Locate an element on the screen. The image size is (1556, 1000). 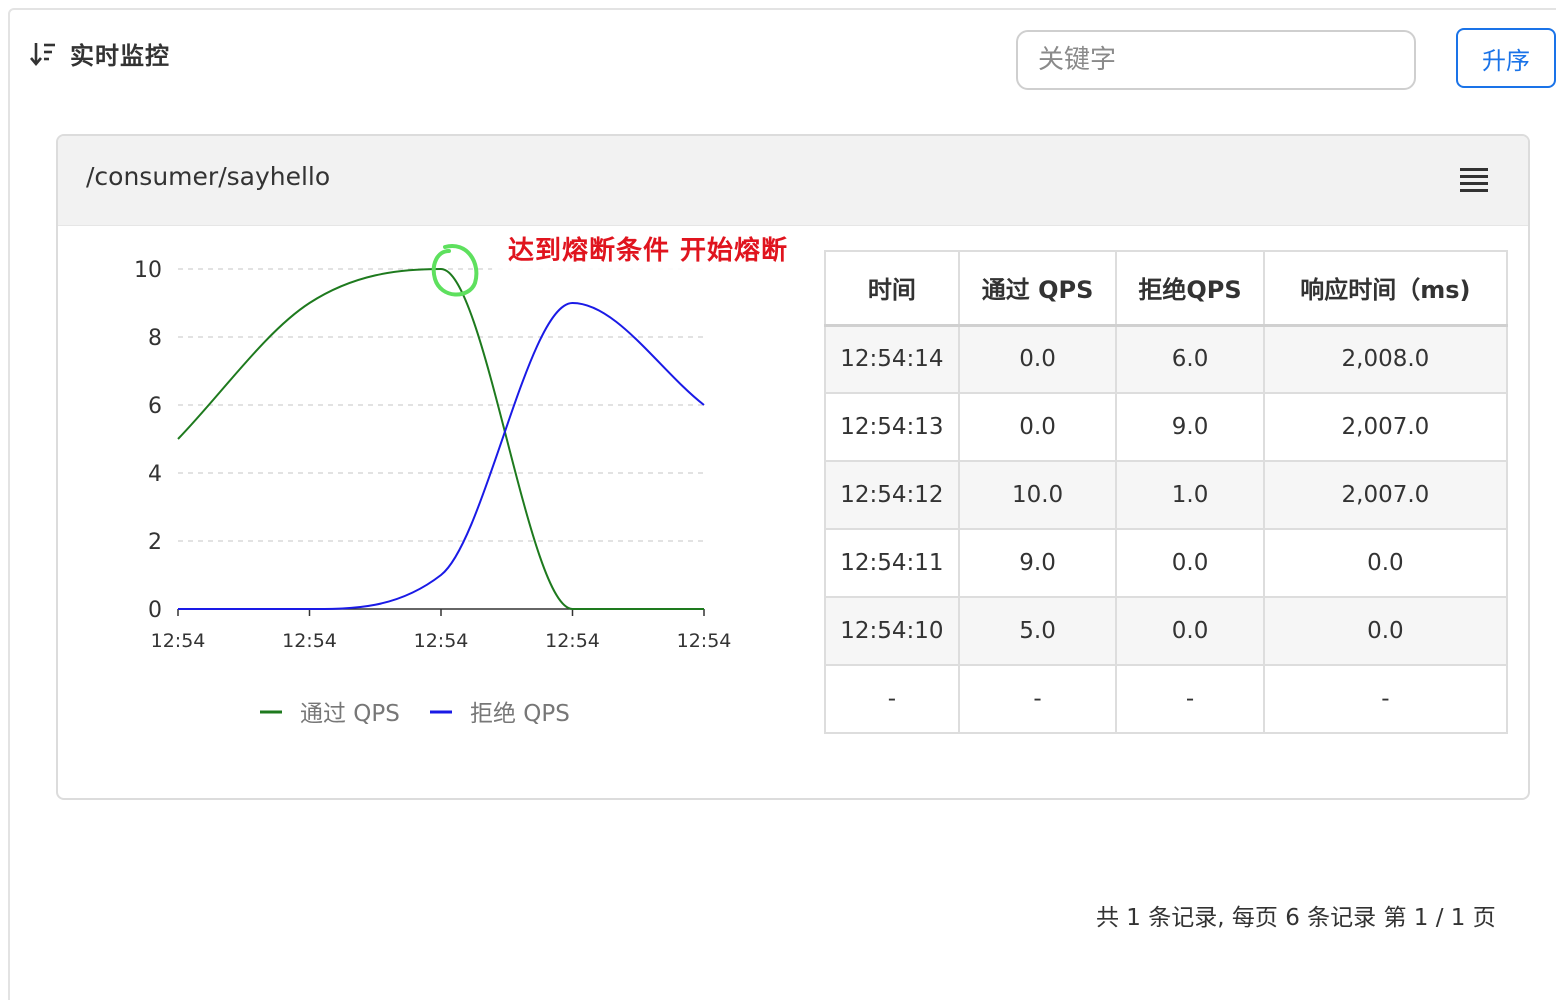
column-header-pass-qps: 通过 QPS is located at coordinates (1037, 288).